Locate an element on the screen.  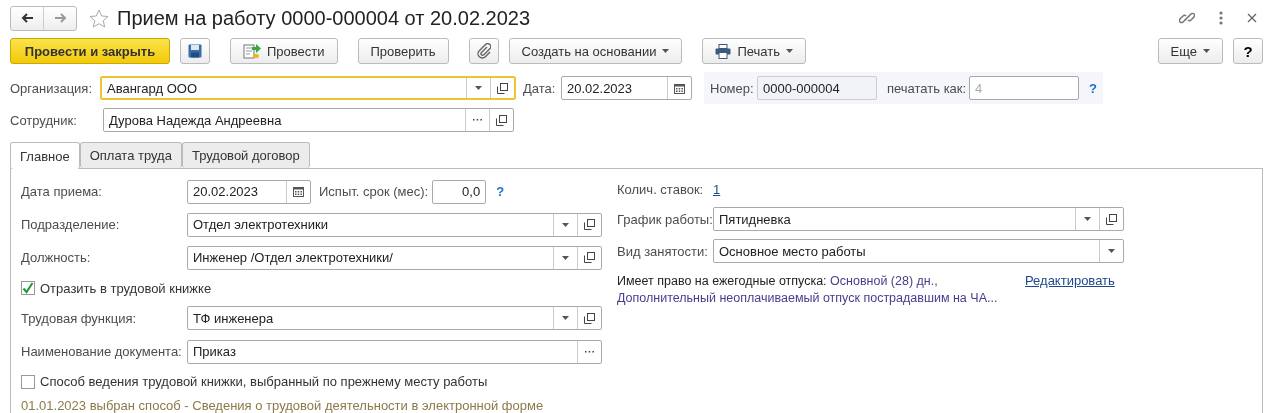
print-button: Печать is located at coordinates (754, 51).